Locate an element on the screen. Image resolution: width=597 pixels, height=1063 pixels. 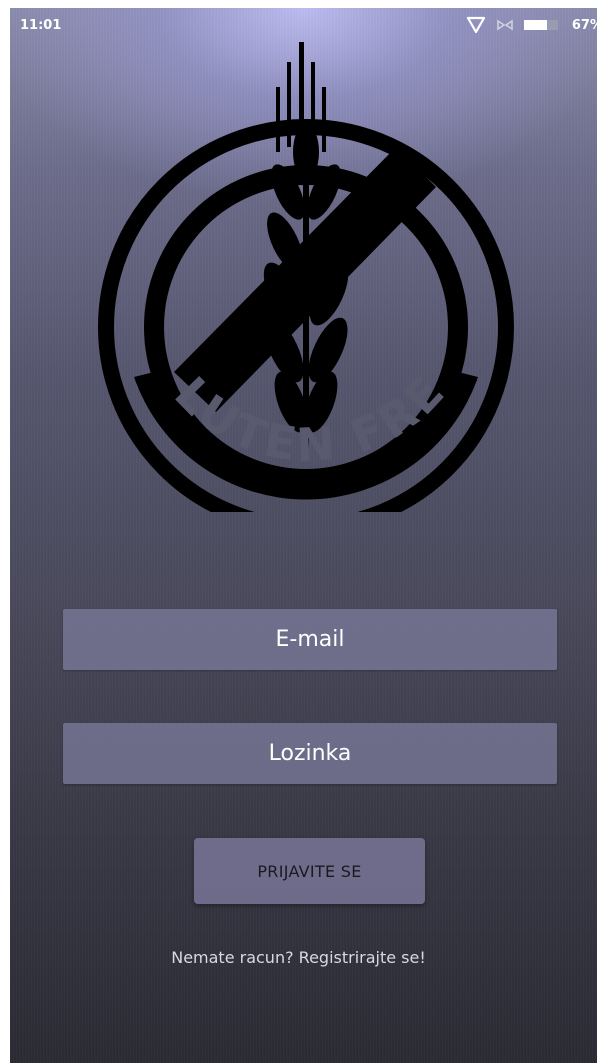
login-button: PRIJAVITE SE is located at coordinates (309, 871).